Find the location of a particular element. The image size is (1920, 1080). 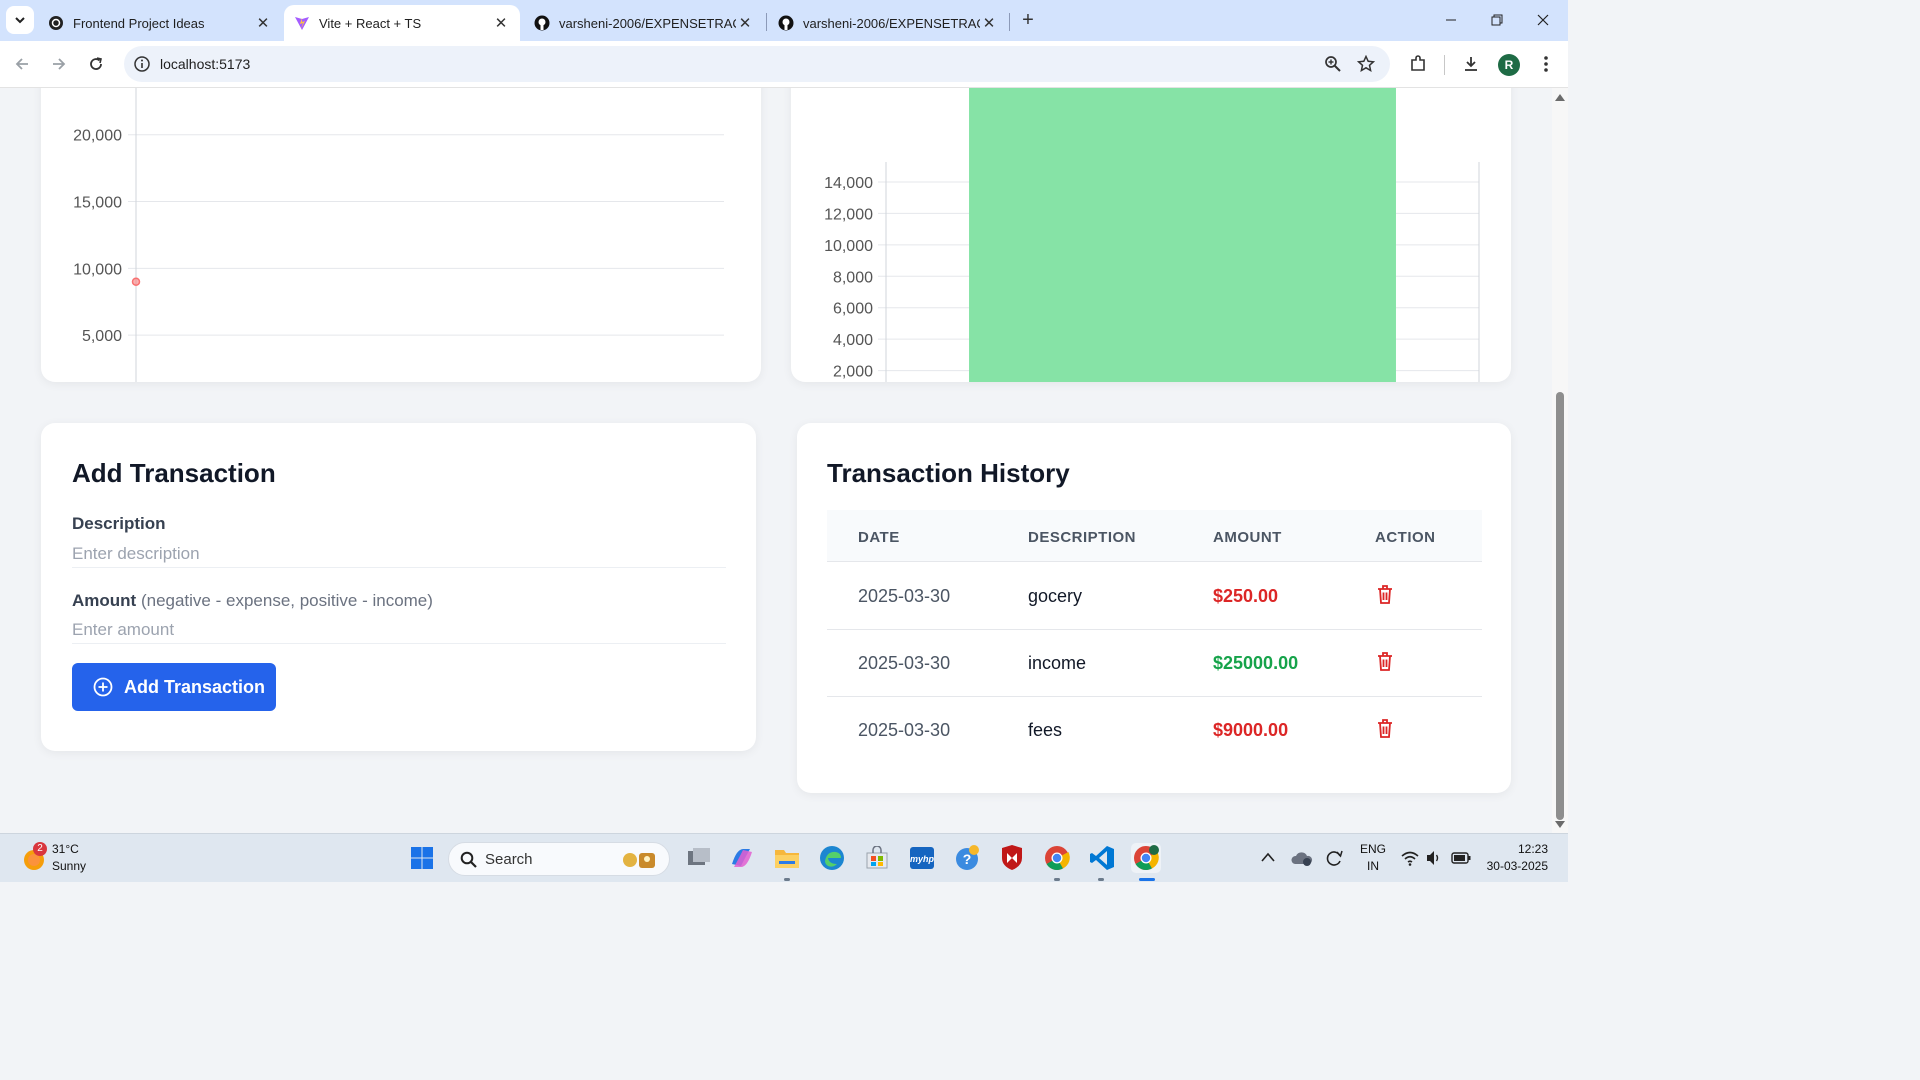

address-bar: localhost:5173 is located at coordinates (757, 64).